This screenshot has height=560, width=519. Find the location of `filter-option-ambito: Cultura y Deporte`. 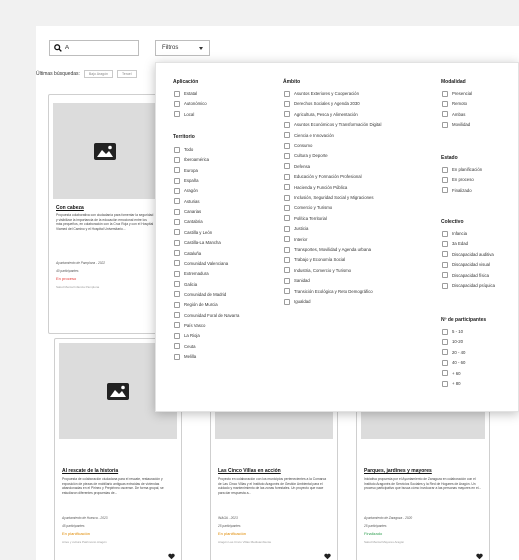

filter-option-ambito: Cultura y Deporte is located at coordinates (306, 155).